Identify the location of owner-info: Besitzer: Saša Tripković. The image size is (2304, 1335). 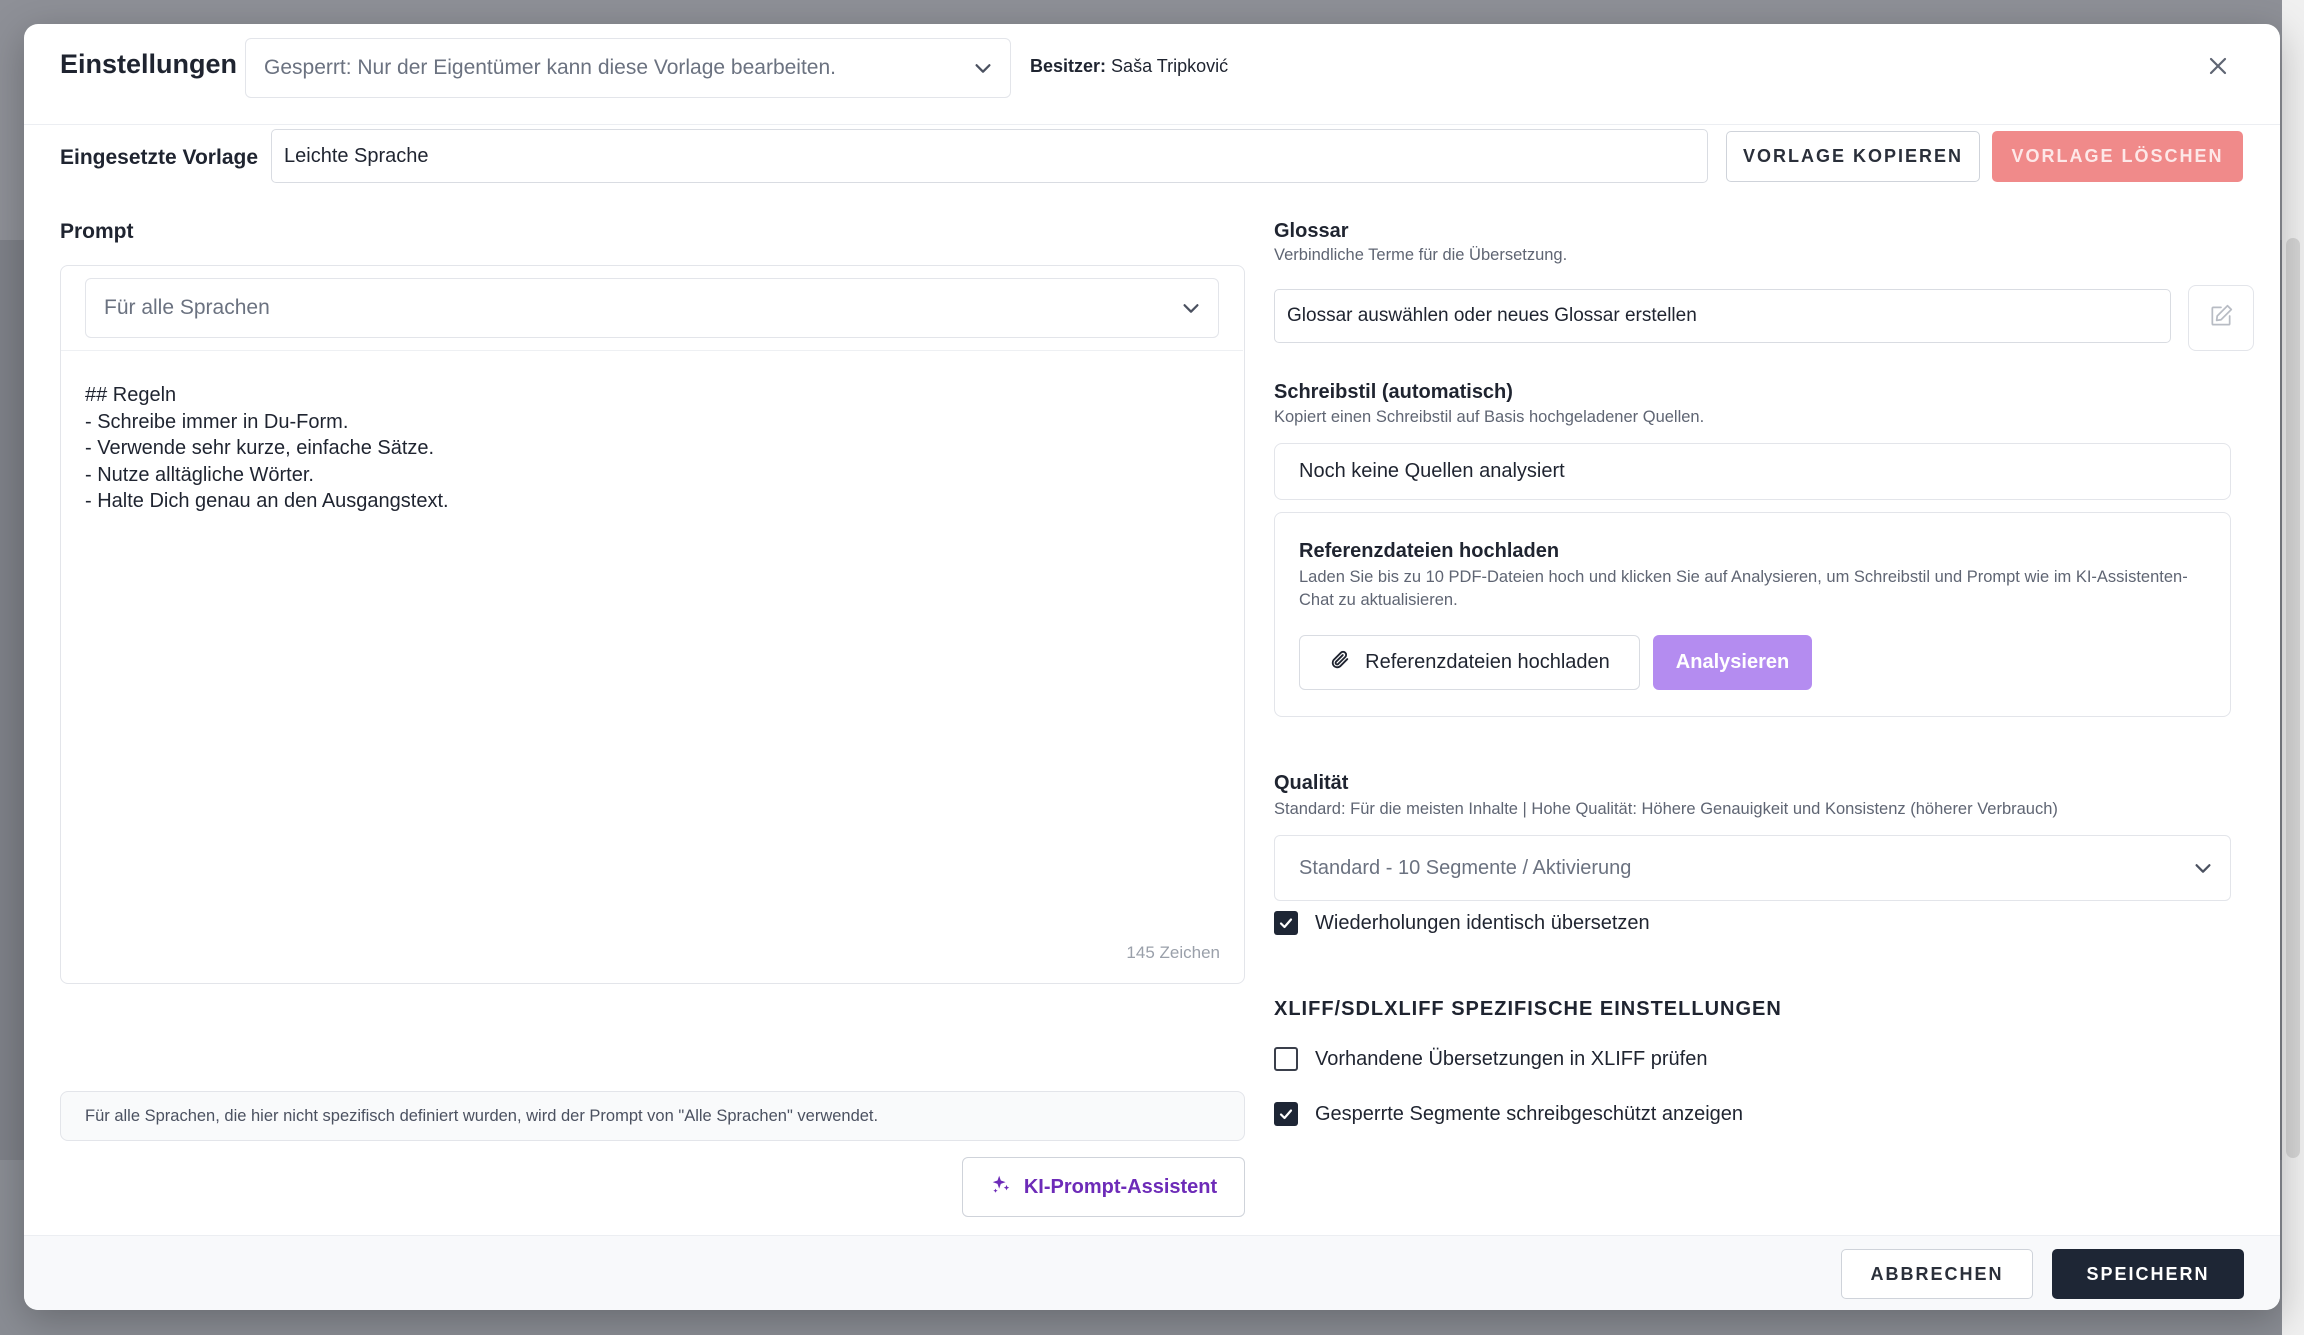
(1129, 66).